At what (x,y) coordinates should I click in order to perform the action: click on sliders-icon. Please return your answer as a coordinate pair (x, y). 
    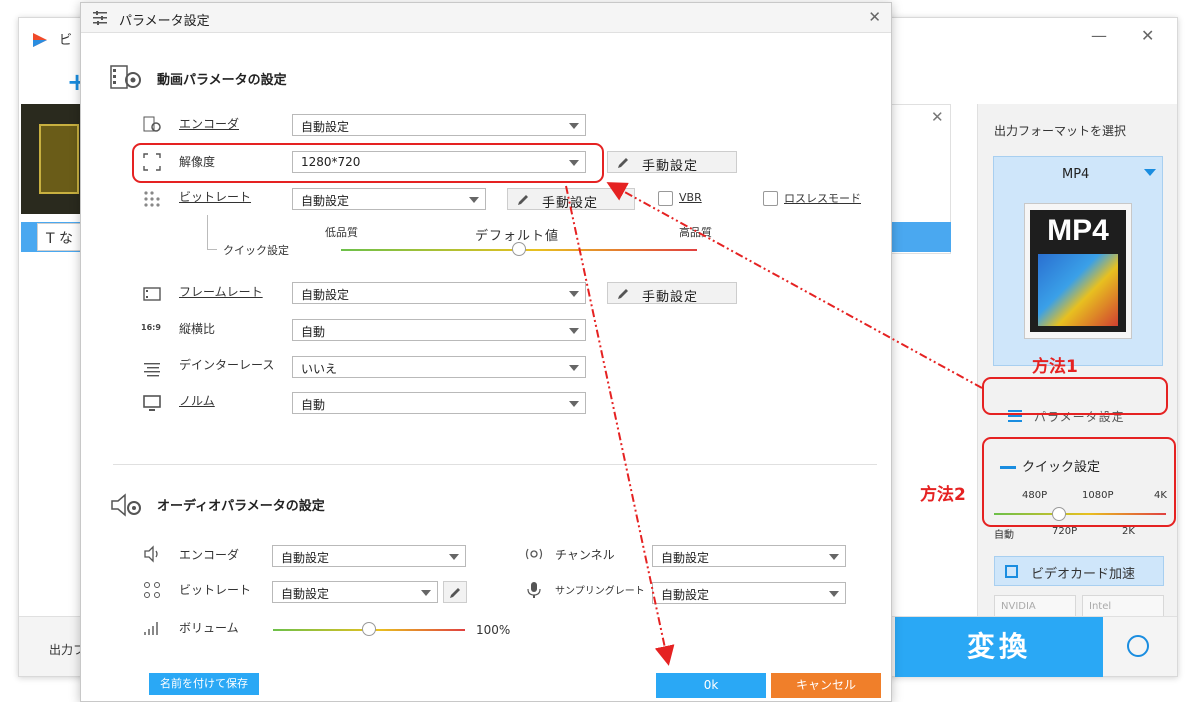
    Looking at the image, I should click on (100, 18).